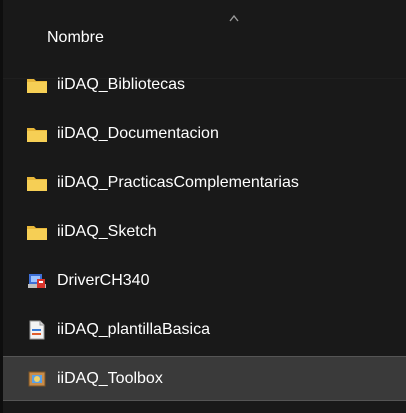  I want to click on list-item: iiDAQ_Documentacion, so click(204, 133).